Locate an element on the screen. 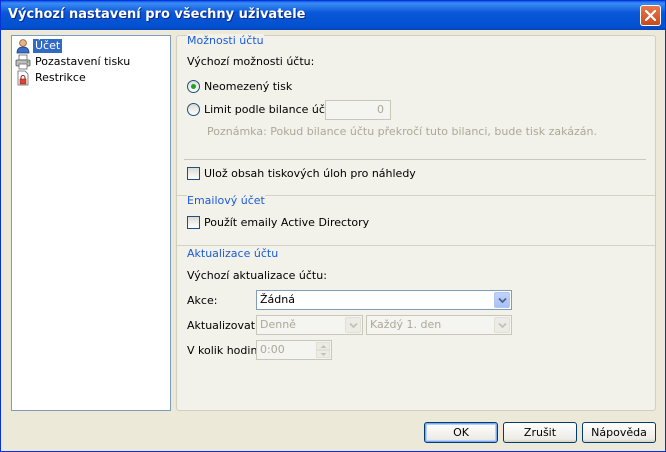 Image resolution: width=666 pixels, height=452 pixels. use-ad-emails-label: Použít emaily Active Directory is located at coordinates (286, 222).